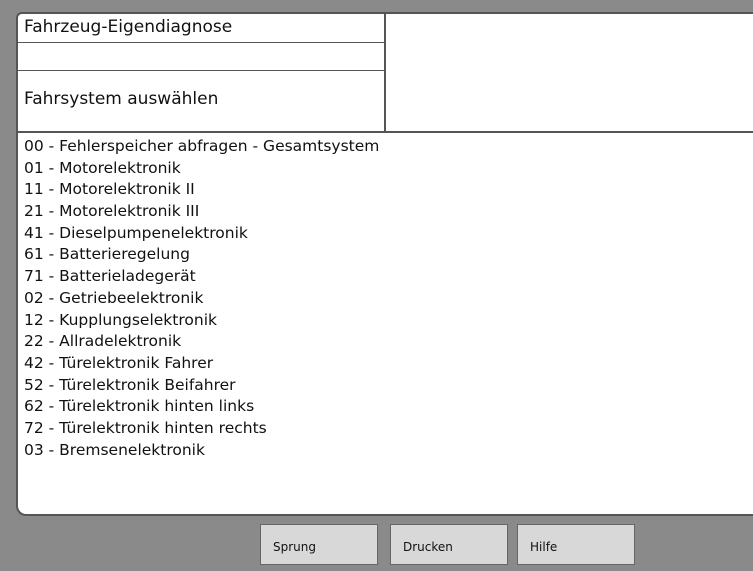  What do you see at coordinates (201, 364) in the screenshot?
I see `list-item: 42 - Türelektronik Fahrer` at bounding box center [201, 364].